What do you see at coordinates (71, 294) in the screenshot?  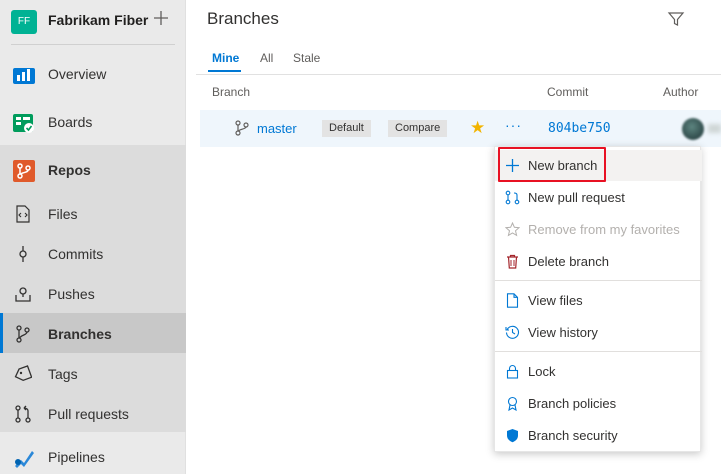 I see `nav-label: Pushes` at bounding box center [71, 294].